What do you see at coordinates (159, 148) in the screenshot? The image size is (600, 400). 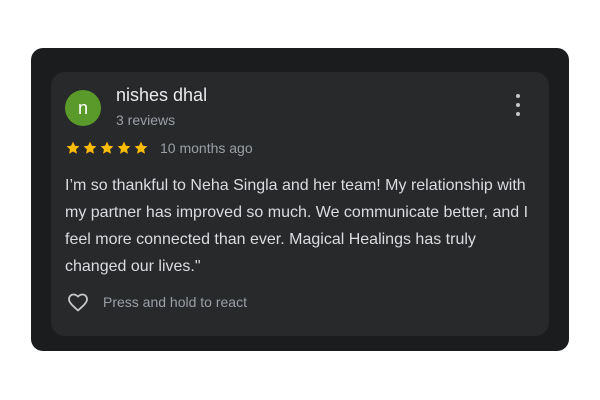 I see `rating-row: 10 months ago` at bounding box center [159, 148].